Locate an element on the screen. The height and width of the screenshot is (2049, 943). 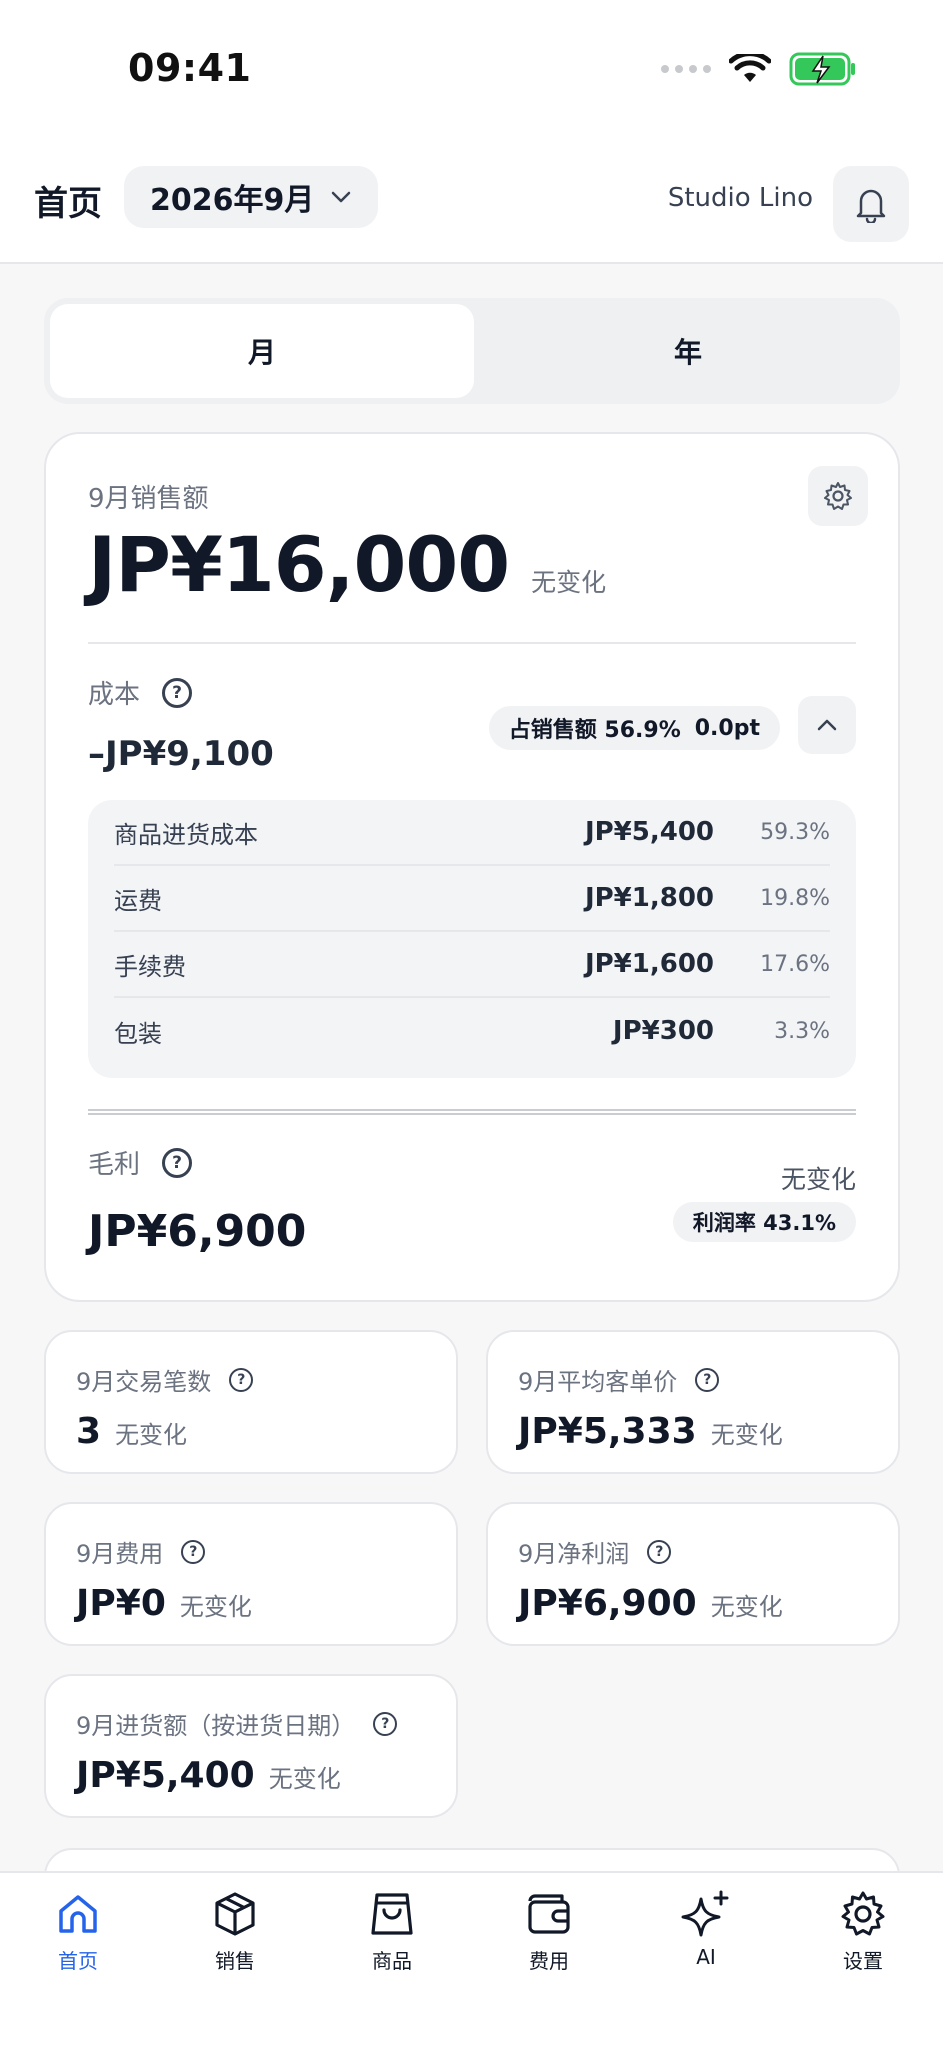
bottom-tab-bar: 首页 销售 商品 费用 AI 设置 is located at coordinates (471, 1960).